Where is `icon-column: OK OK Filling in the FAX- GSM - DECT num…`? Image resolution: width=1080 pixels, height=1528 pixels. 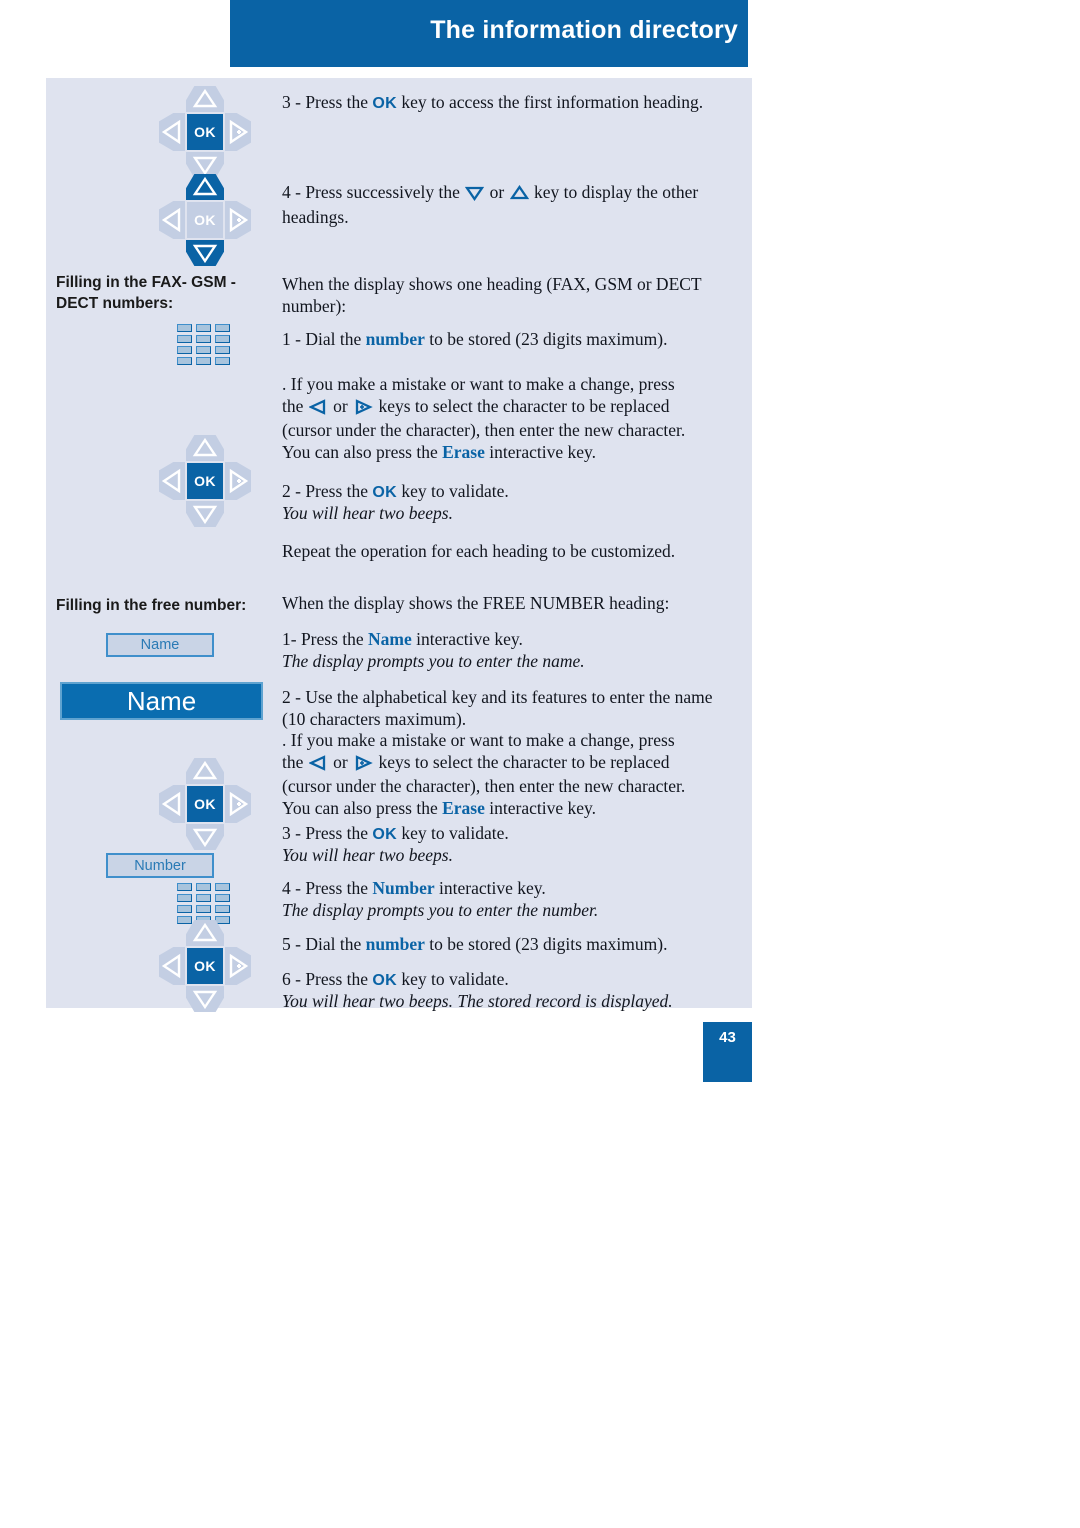 icon-column: OK OK Filling in the FAX- GSM - DECT num… is located at coordinates (162, 545).